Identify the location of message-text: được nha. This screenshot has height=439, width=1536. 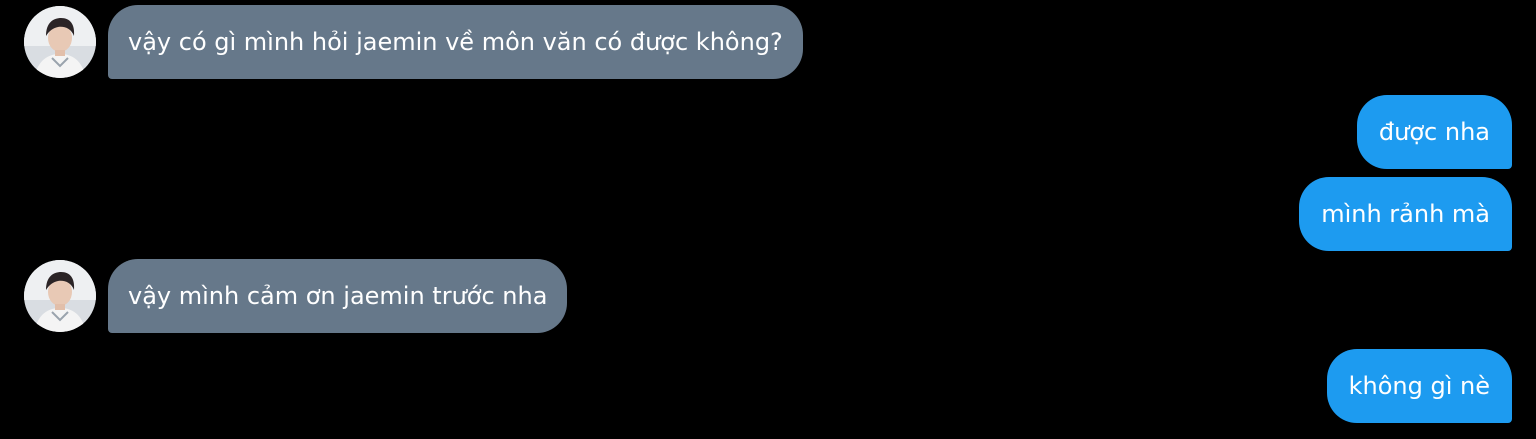
(1434, 132).